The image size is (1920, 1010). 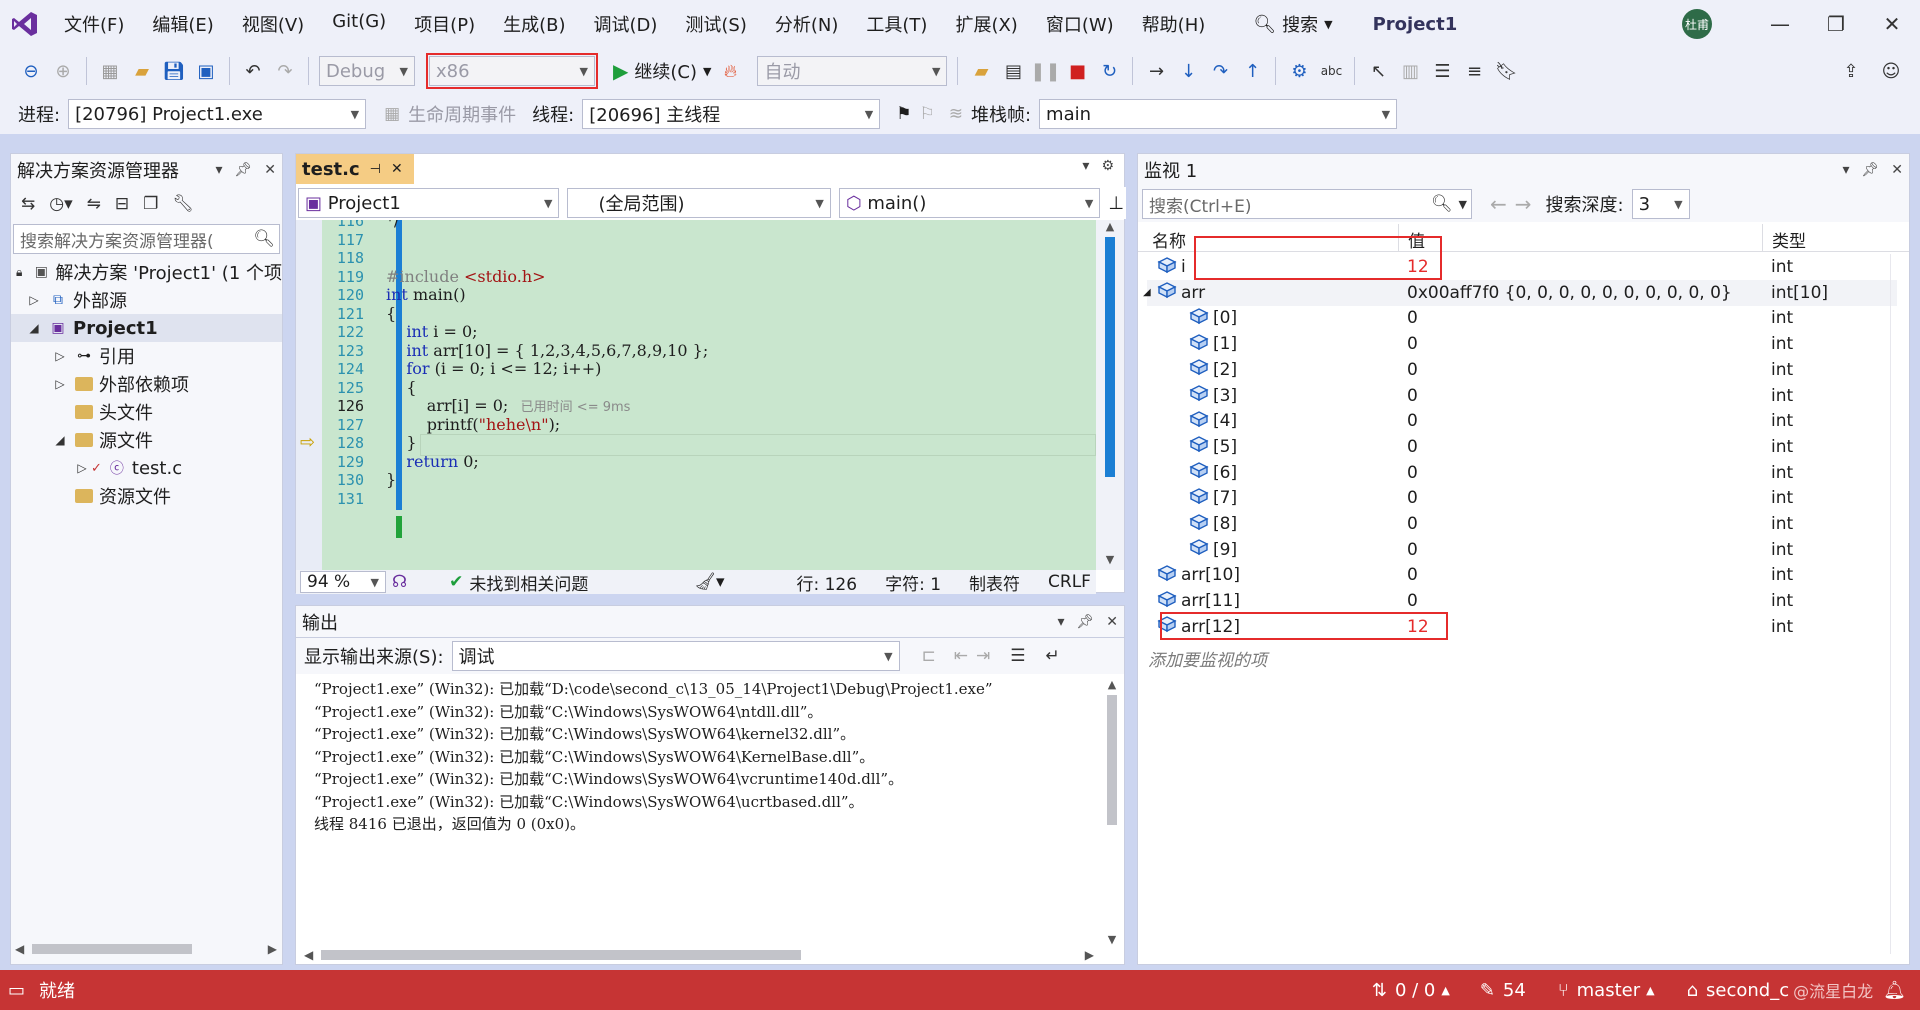 I want to click on watch-row: [2] 0 int, so click(x=1522, y=370).